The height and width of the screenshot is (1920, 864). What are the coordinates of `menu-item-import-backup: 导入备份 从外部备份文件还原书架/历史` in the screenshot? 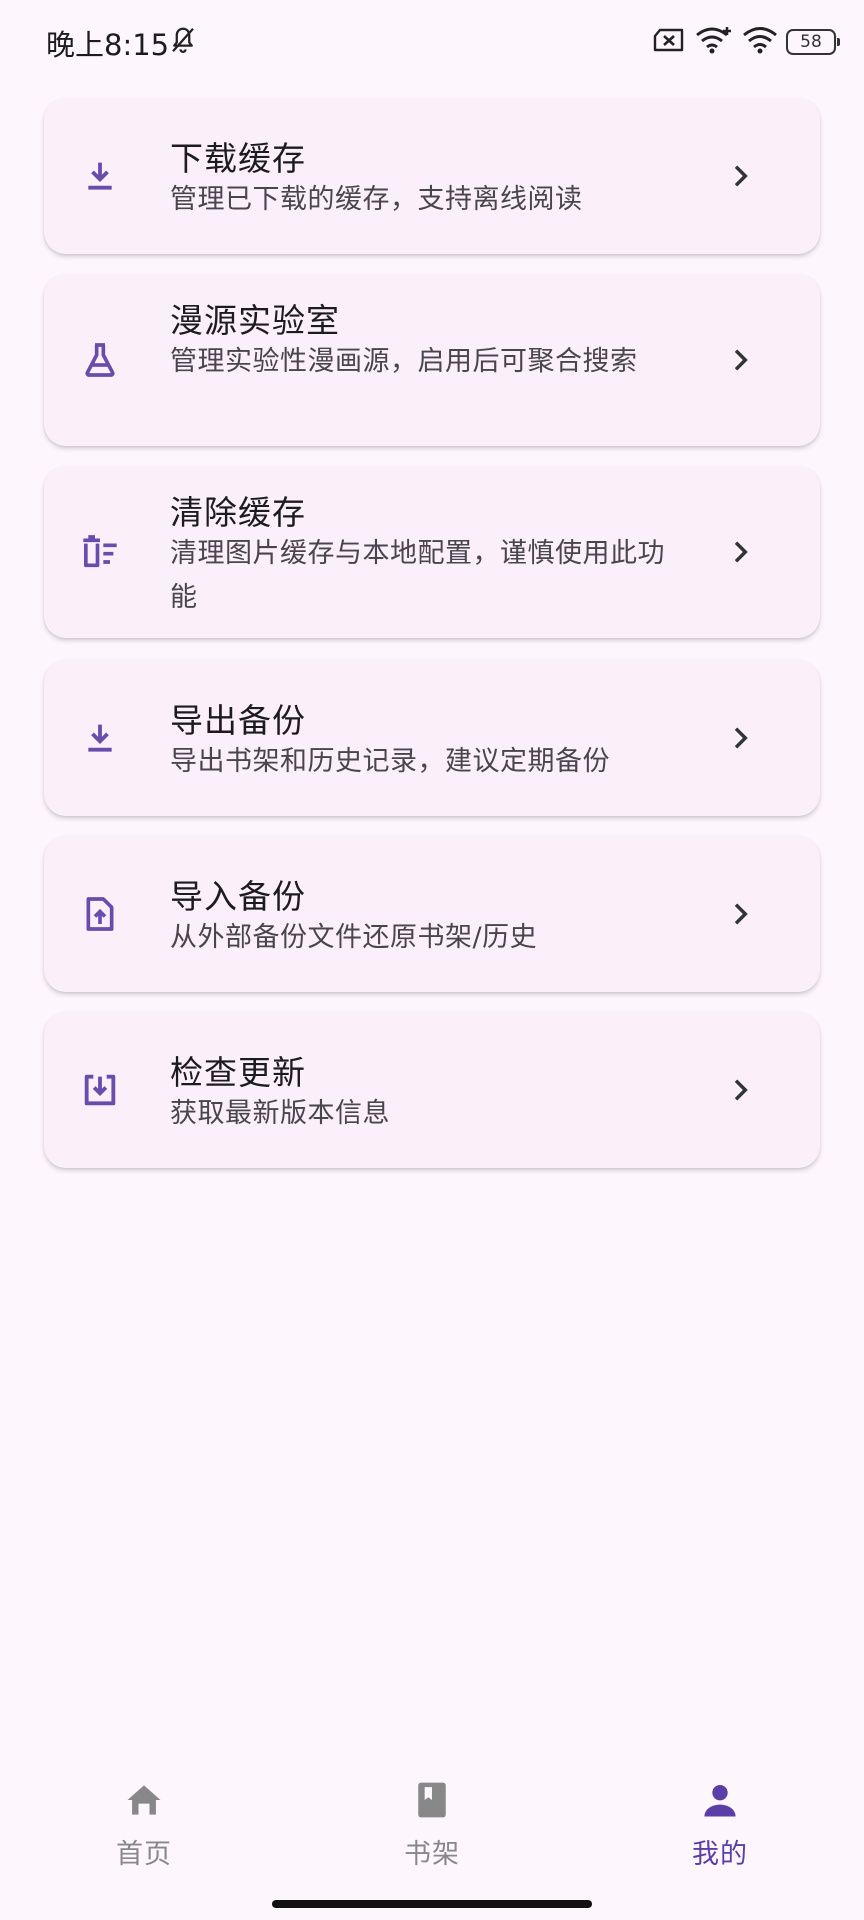 It's located at (432, 914).